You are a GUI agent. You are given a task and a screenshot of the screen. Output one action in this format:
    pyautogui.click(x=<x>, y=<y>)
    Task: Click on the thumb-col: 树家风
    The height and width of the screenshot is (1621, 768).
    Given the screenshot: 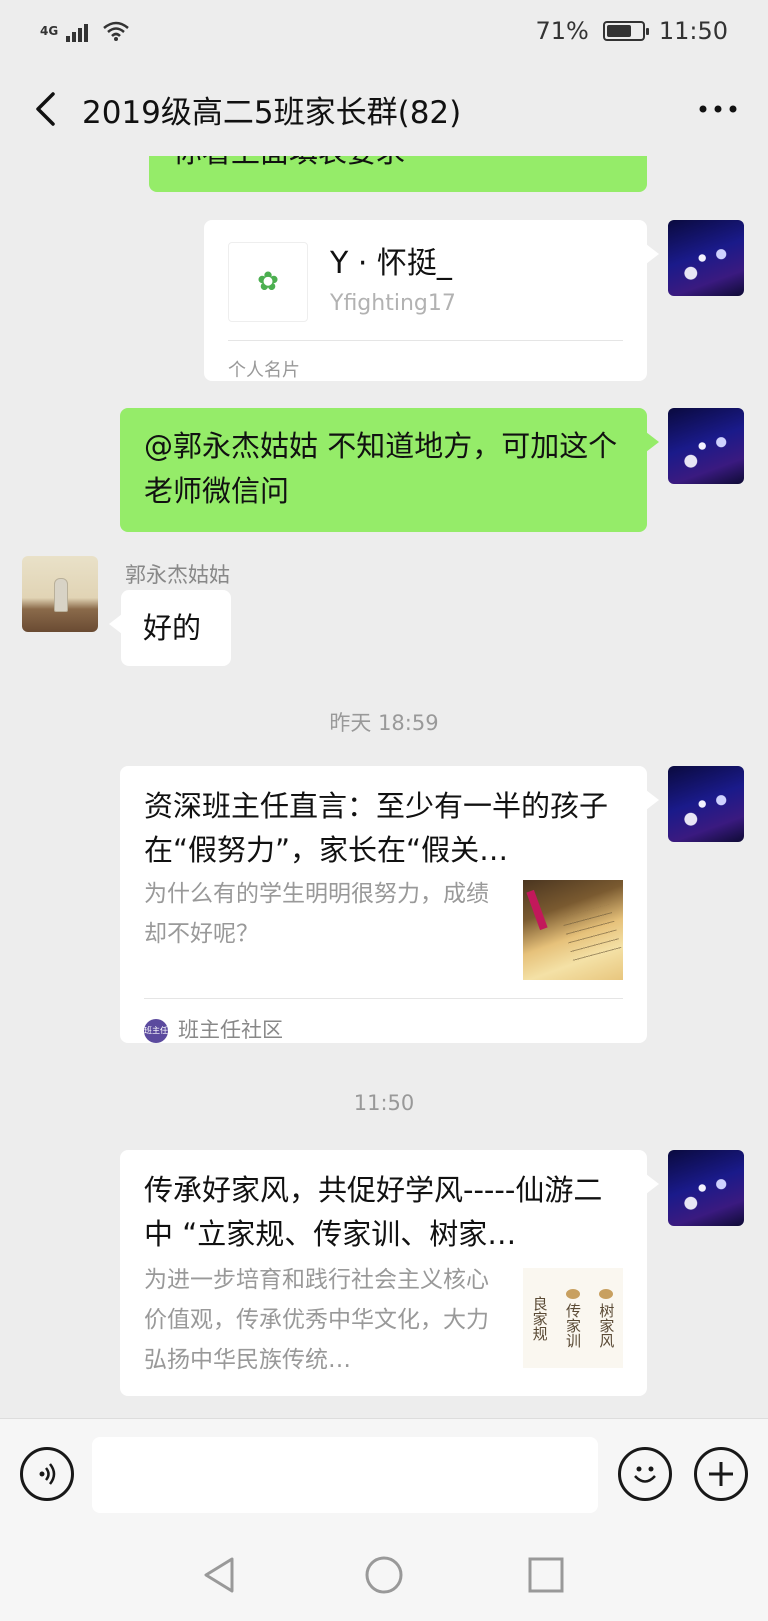 What is the action you would take?
    pyautogui.click(x=606, y=1318)
    